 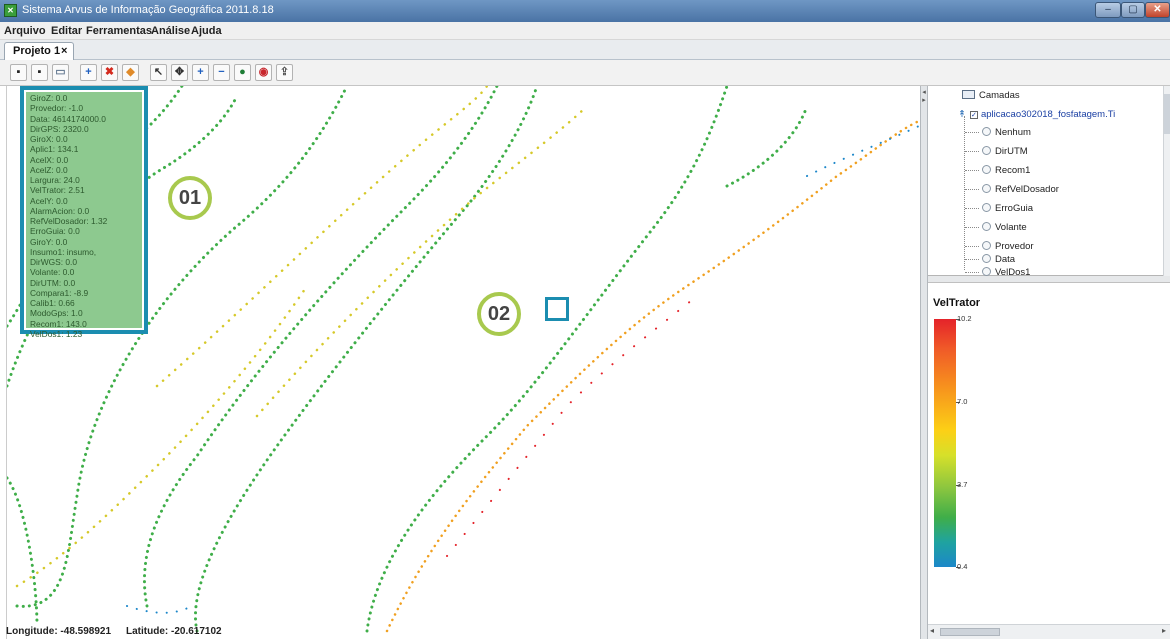 I want to click on tab-close-icon: ×, so click(x=64, y=51).